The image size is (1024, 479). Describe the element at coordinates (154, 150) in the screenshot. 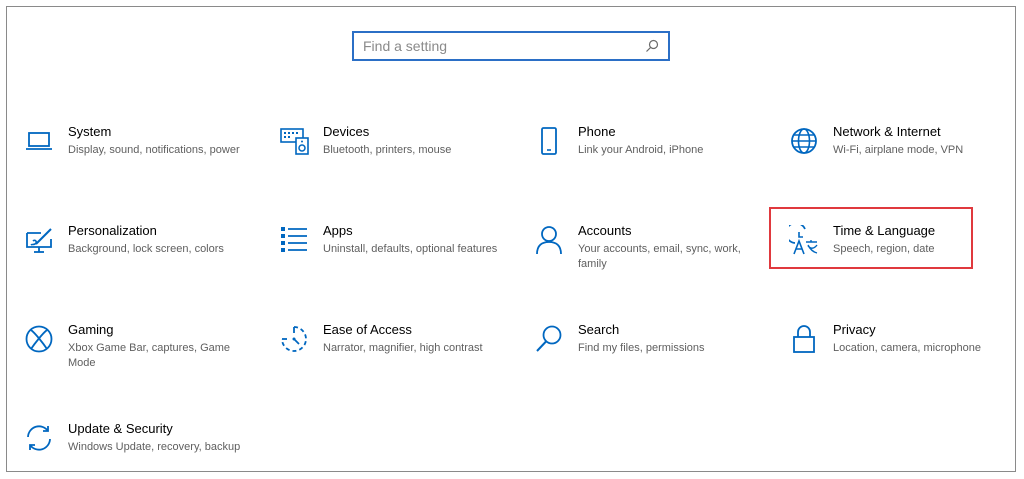

I see `tile-description: Display, sound, notifications, power` at that location.